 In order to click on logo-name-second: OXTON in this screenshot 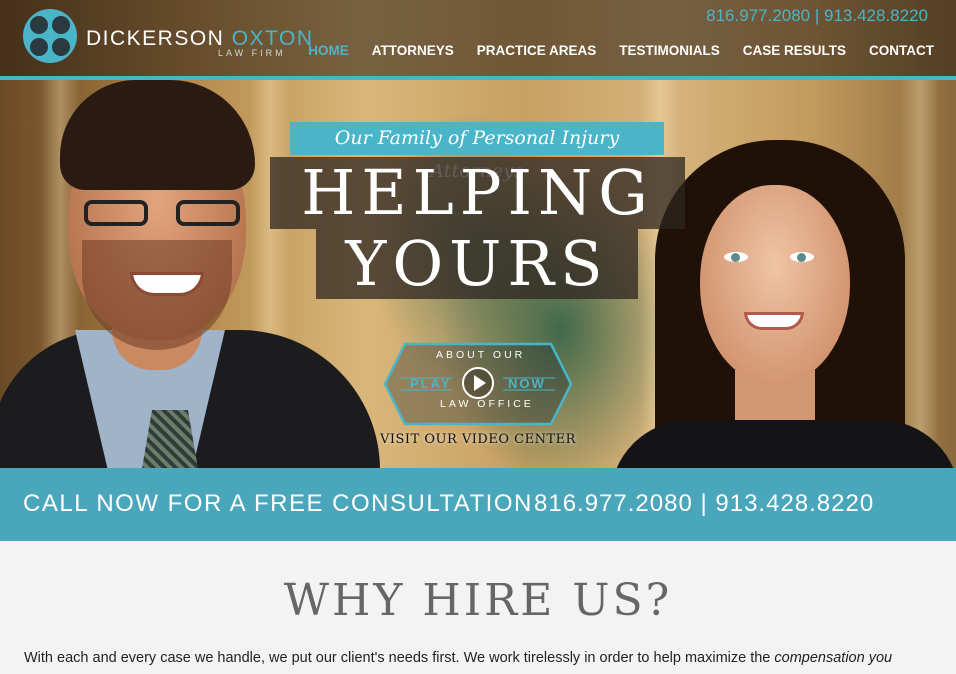, I will do `click(272, 38)`.